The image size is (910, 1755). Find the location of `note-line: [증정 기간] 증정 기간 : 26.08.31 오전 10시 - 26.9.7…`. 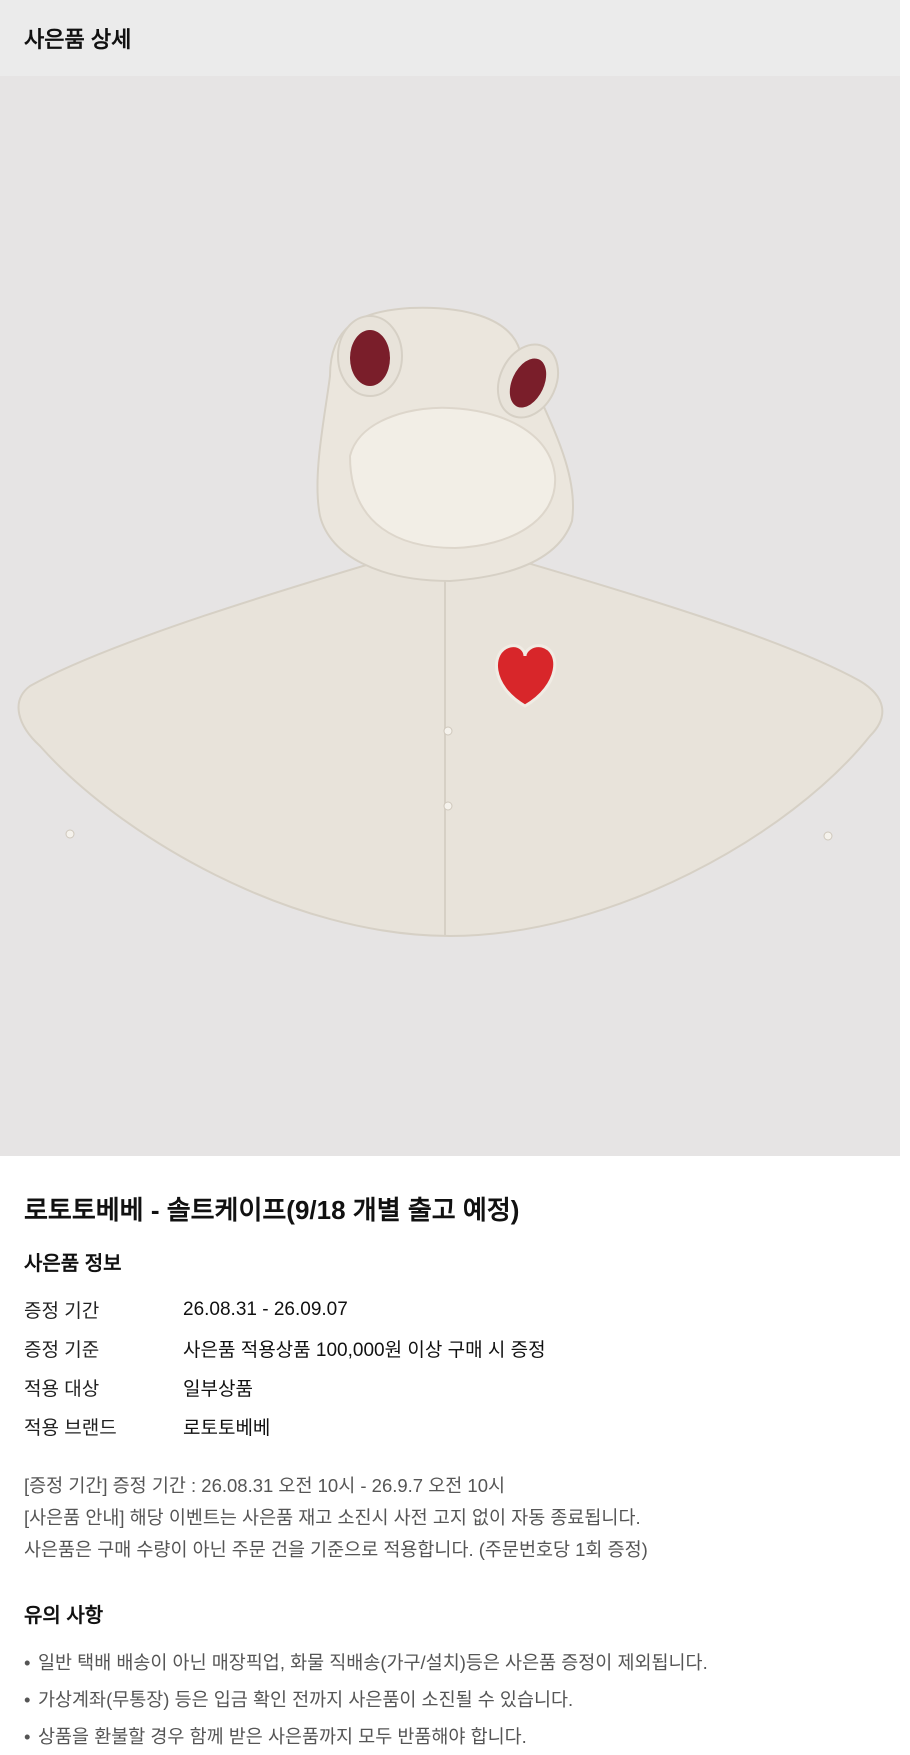

note-line: [증정 기간] 증정 기간 : 26.08.31 오전 10시 - 26.9.7… is located at coordinates (265, 1485).